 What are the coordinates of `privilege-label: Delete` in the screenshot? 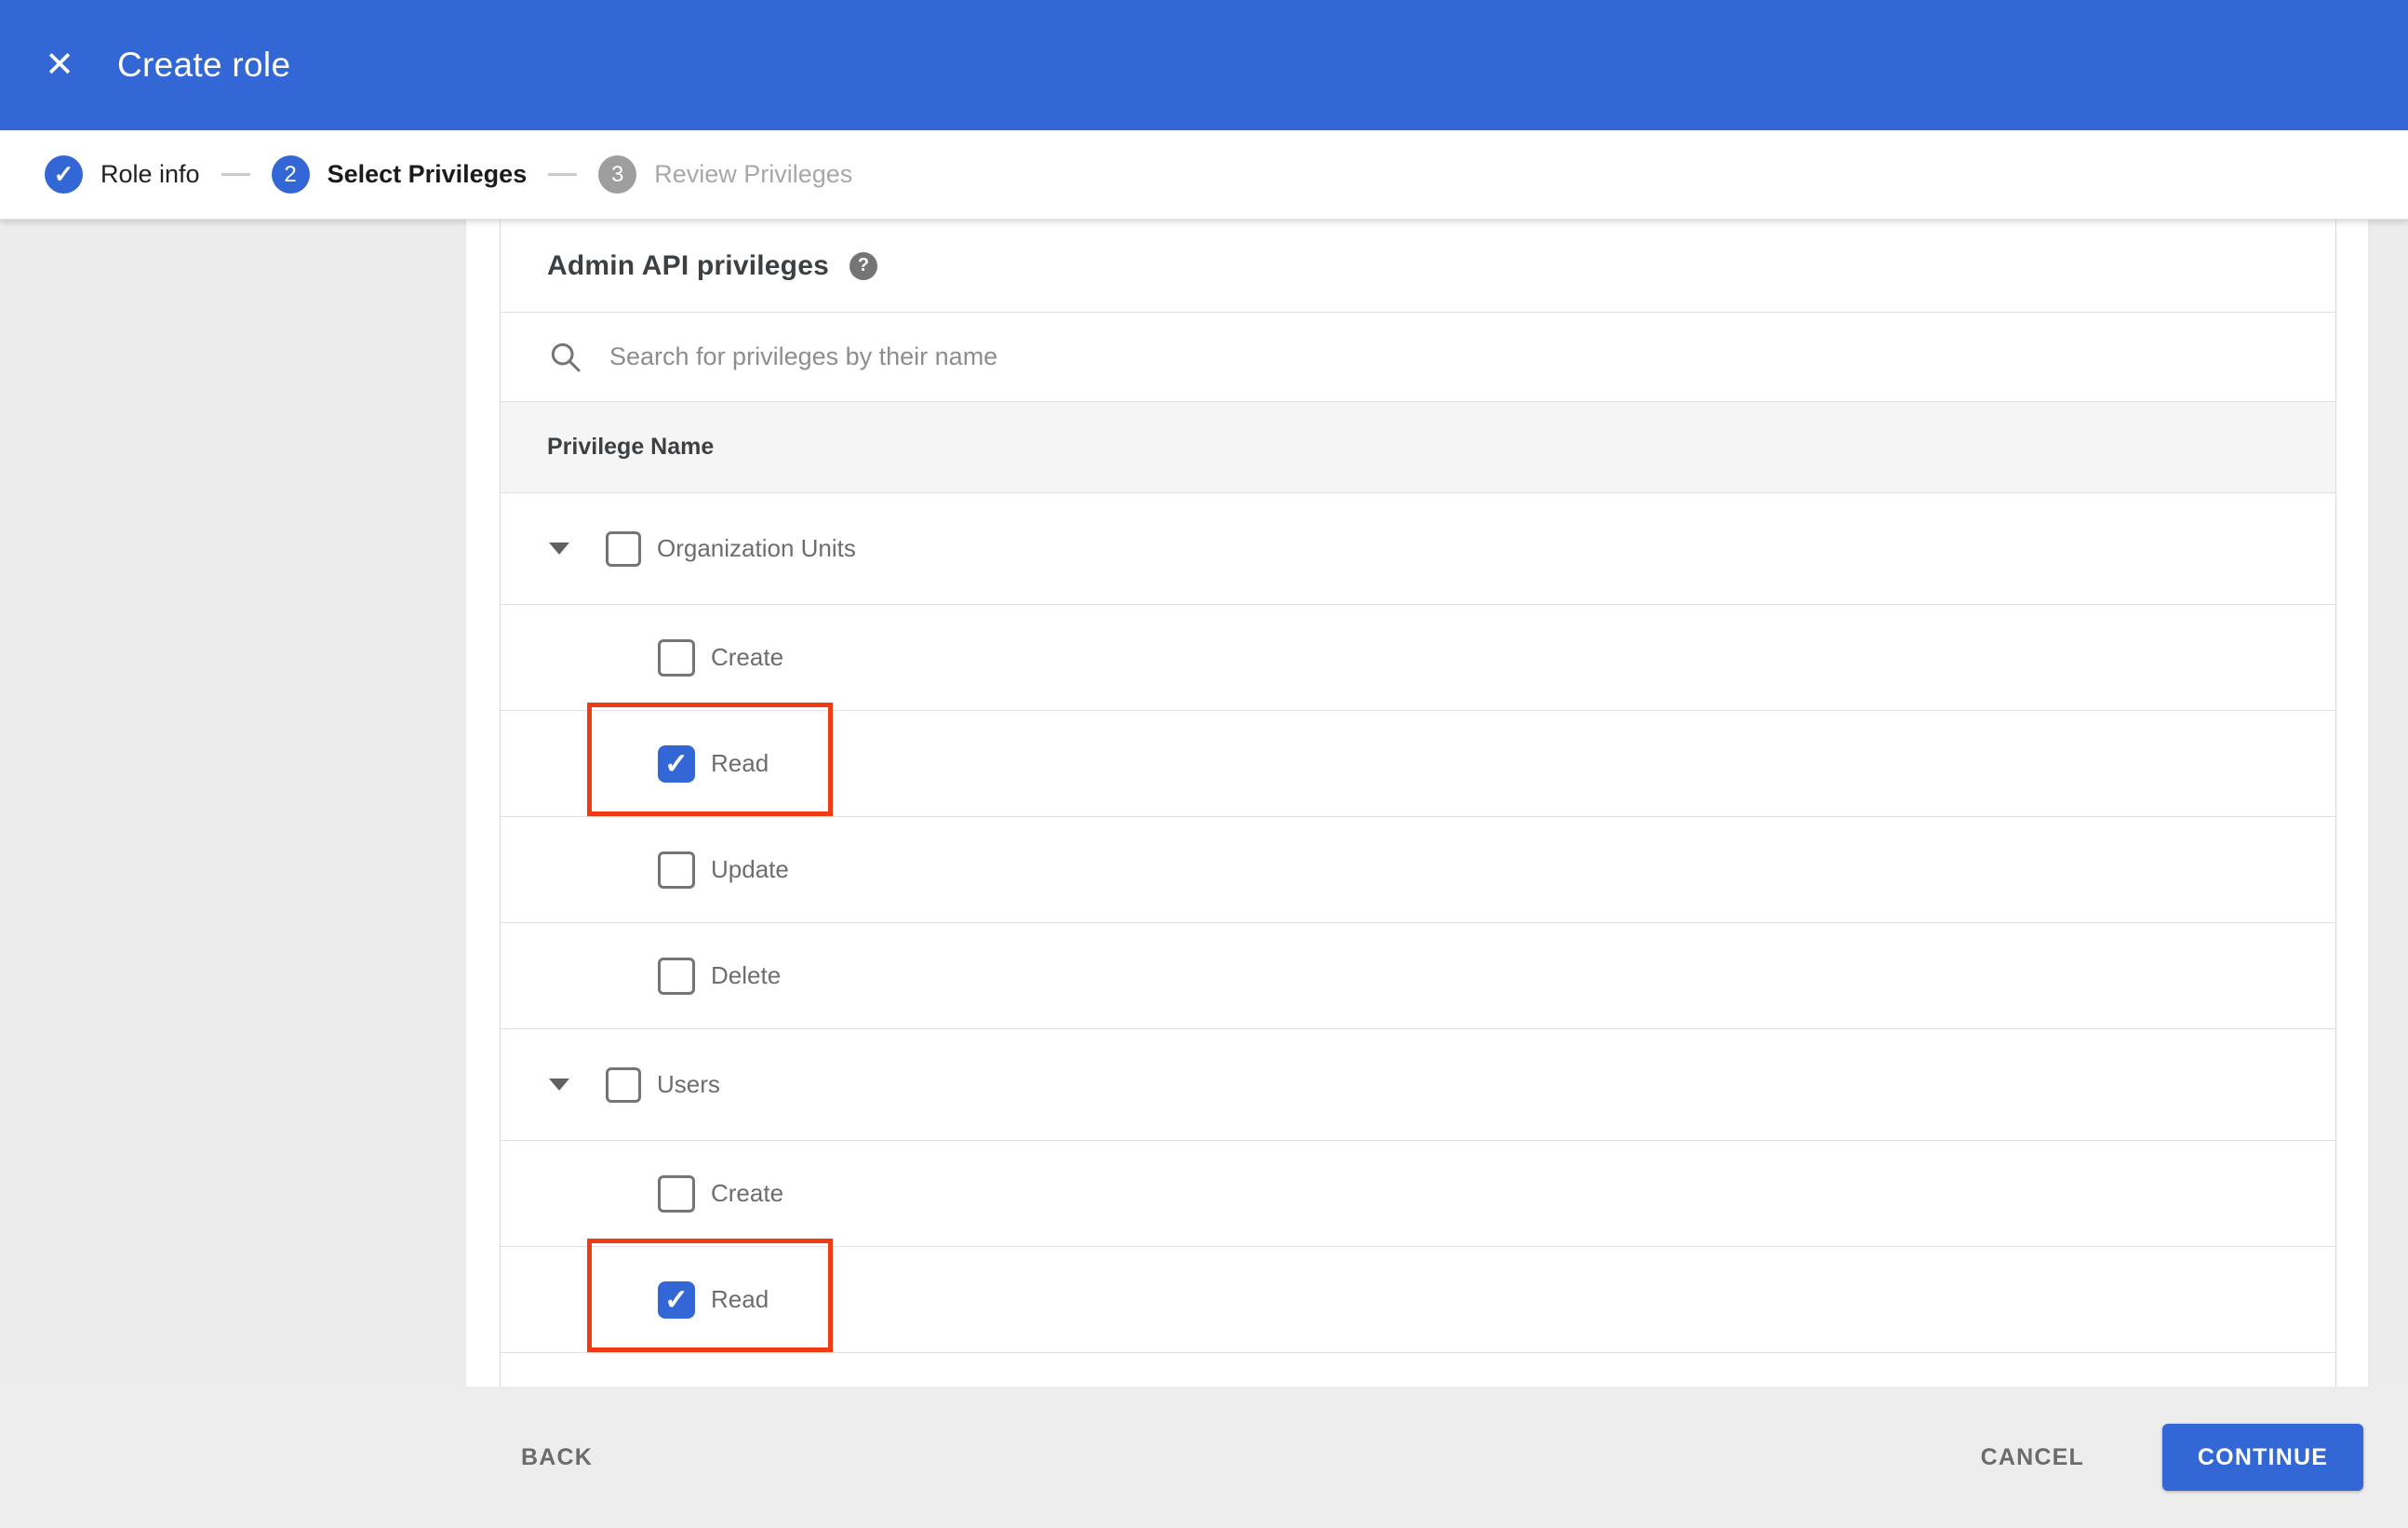 It's located at (747, 975).